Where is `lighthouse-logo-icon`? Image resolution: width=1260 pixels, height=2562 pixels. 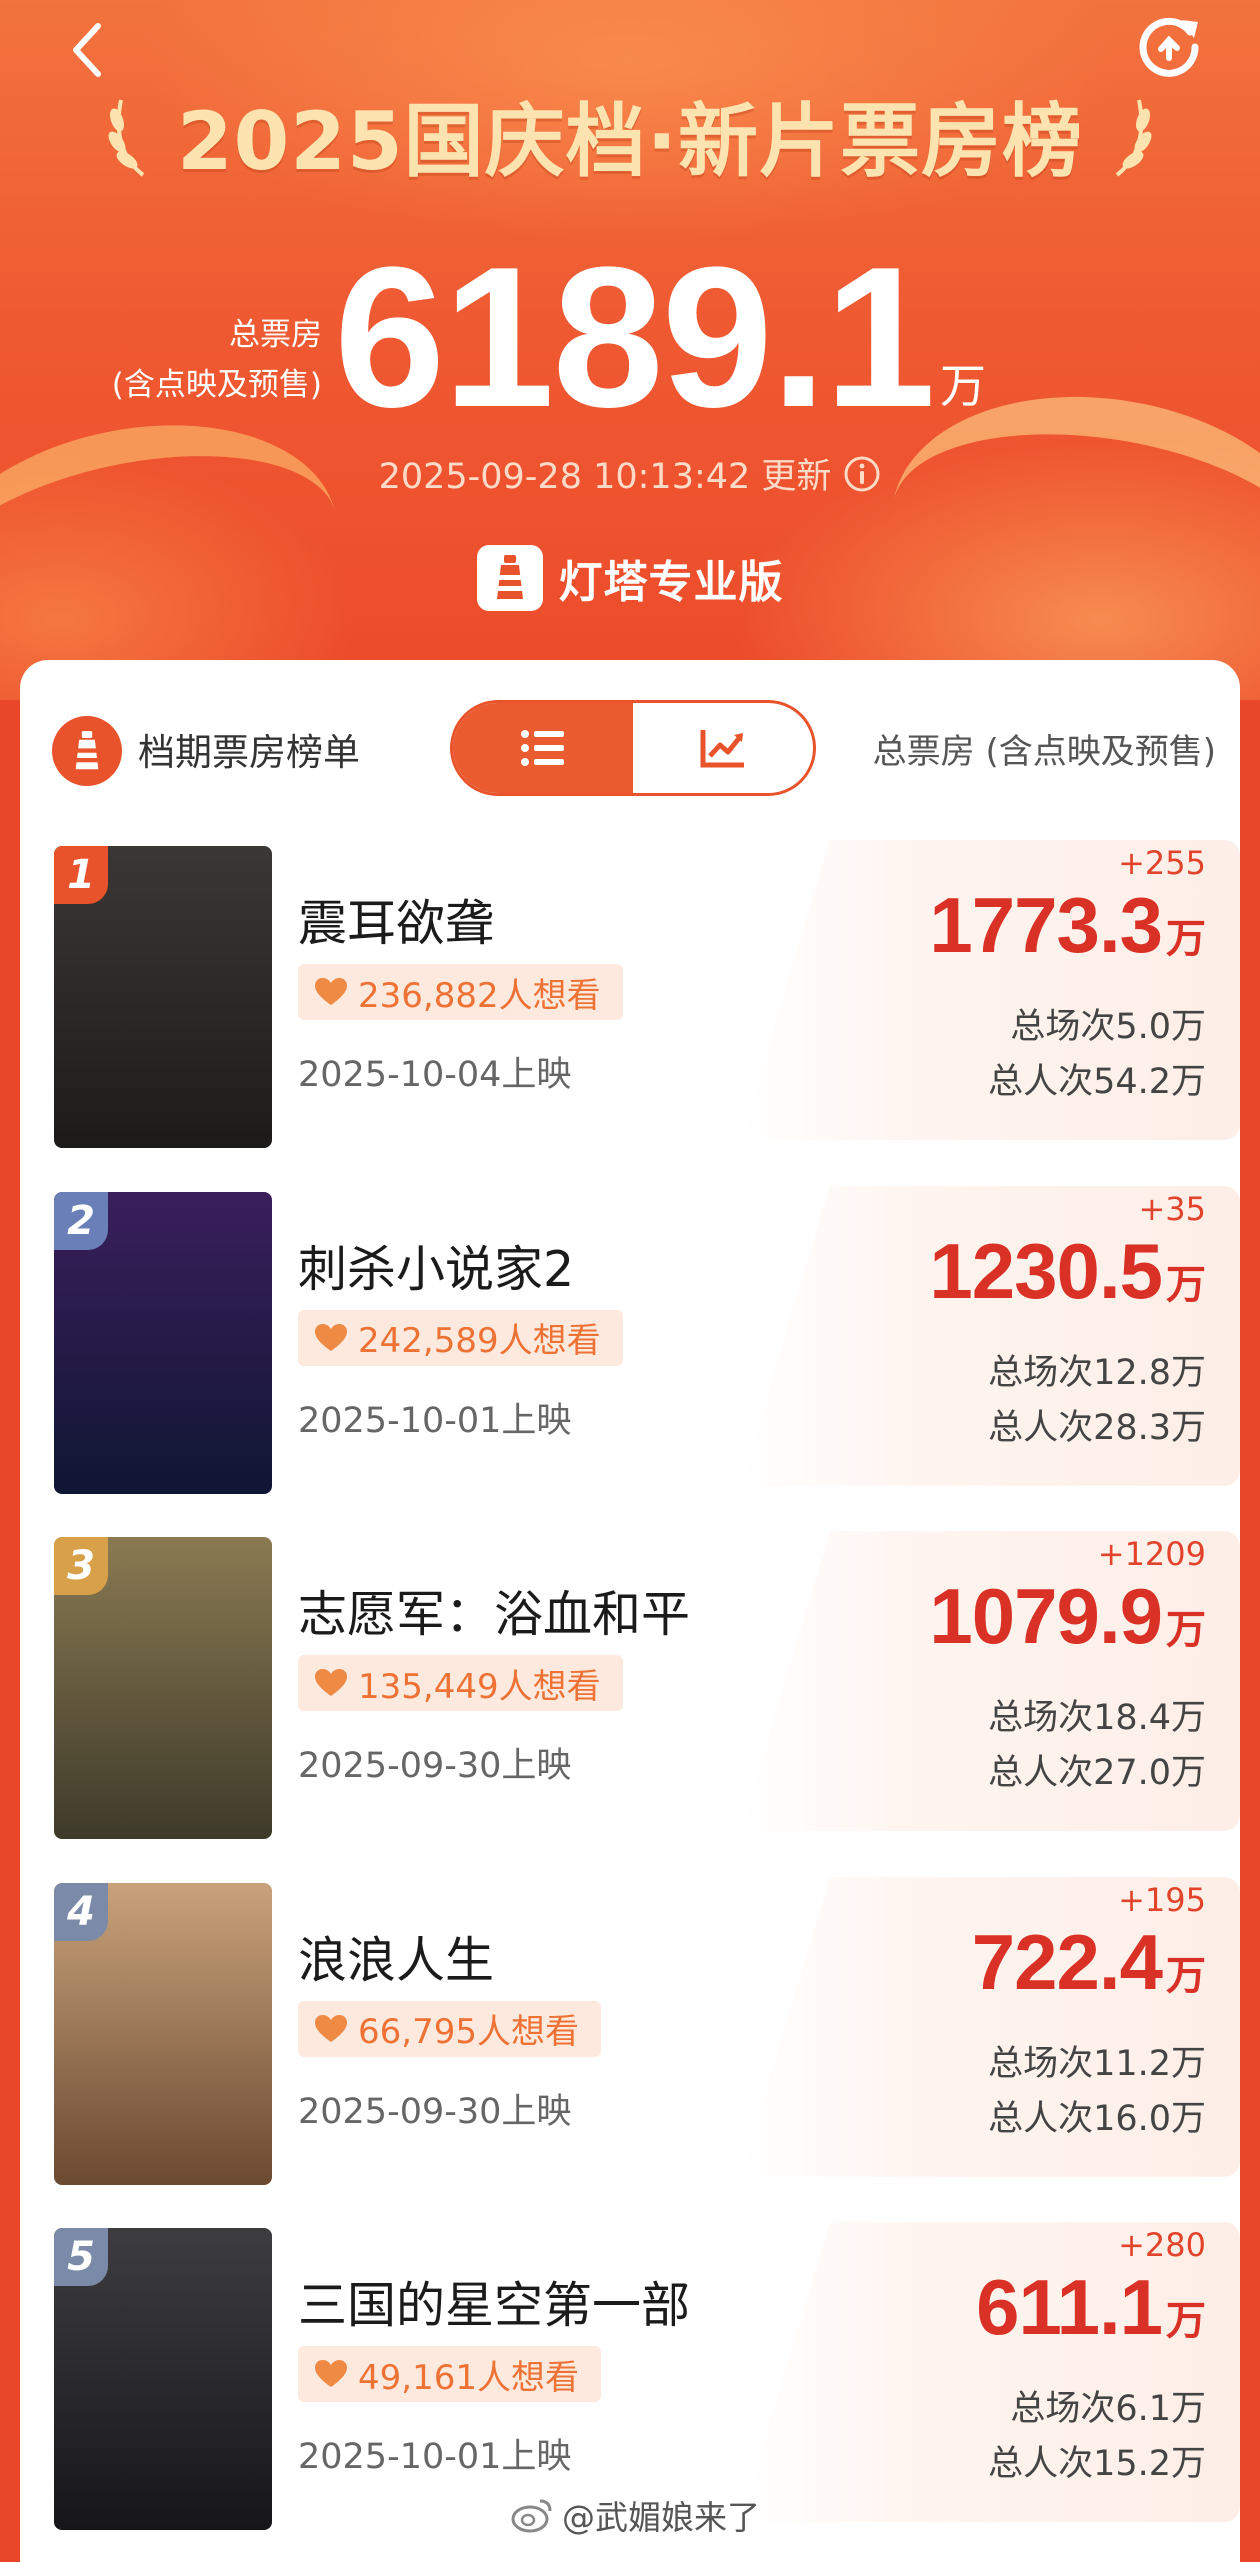
lighthouse-logo-icon is located at coordinates (509, 578).